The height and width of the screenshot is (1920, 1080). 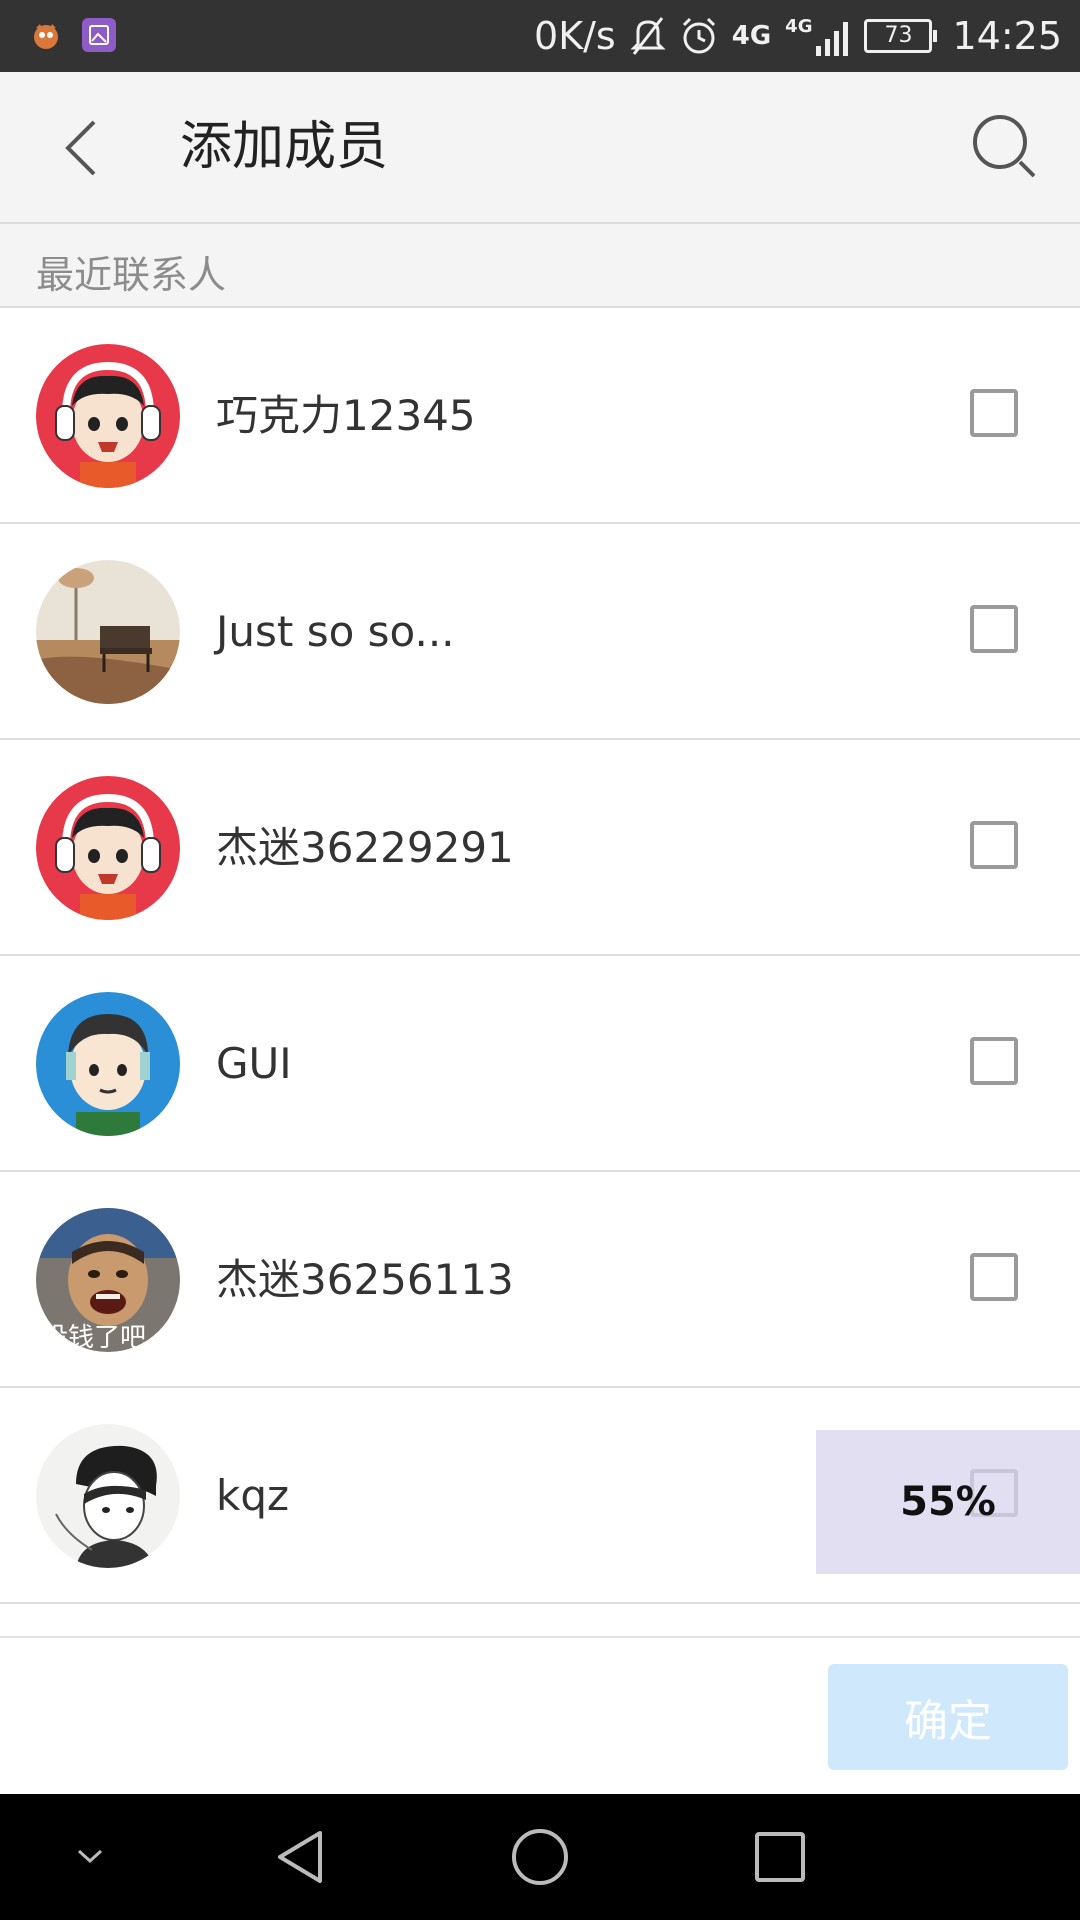 What do you see at coordinates (575, 36) in the screenshot?
I see `network-speed: 0K/s` at bounding box center [575, 36].